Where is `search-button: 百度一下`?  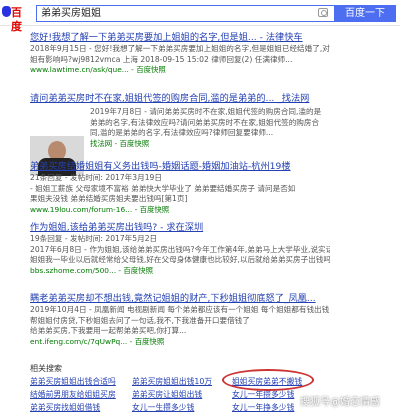
search-button: 百度一下 is located at coordinates (365, 13).